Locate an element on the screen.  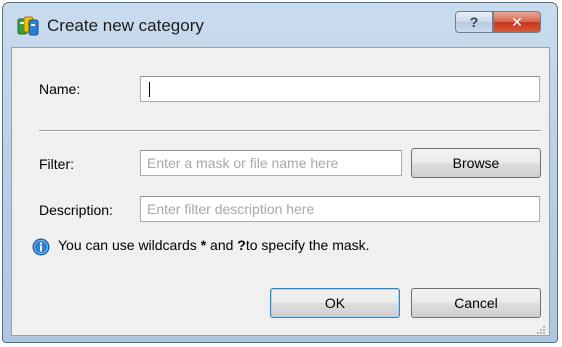
close-button: ✕ is located at coordinates (517, 22).